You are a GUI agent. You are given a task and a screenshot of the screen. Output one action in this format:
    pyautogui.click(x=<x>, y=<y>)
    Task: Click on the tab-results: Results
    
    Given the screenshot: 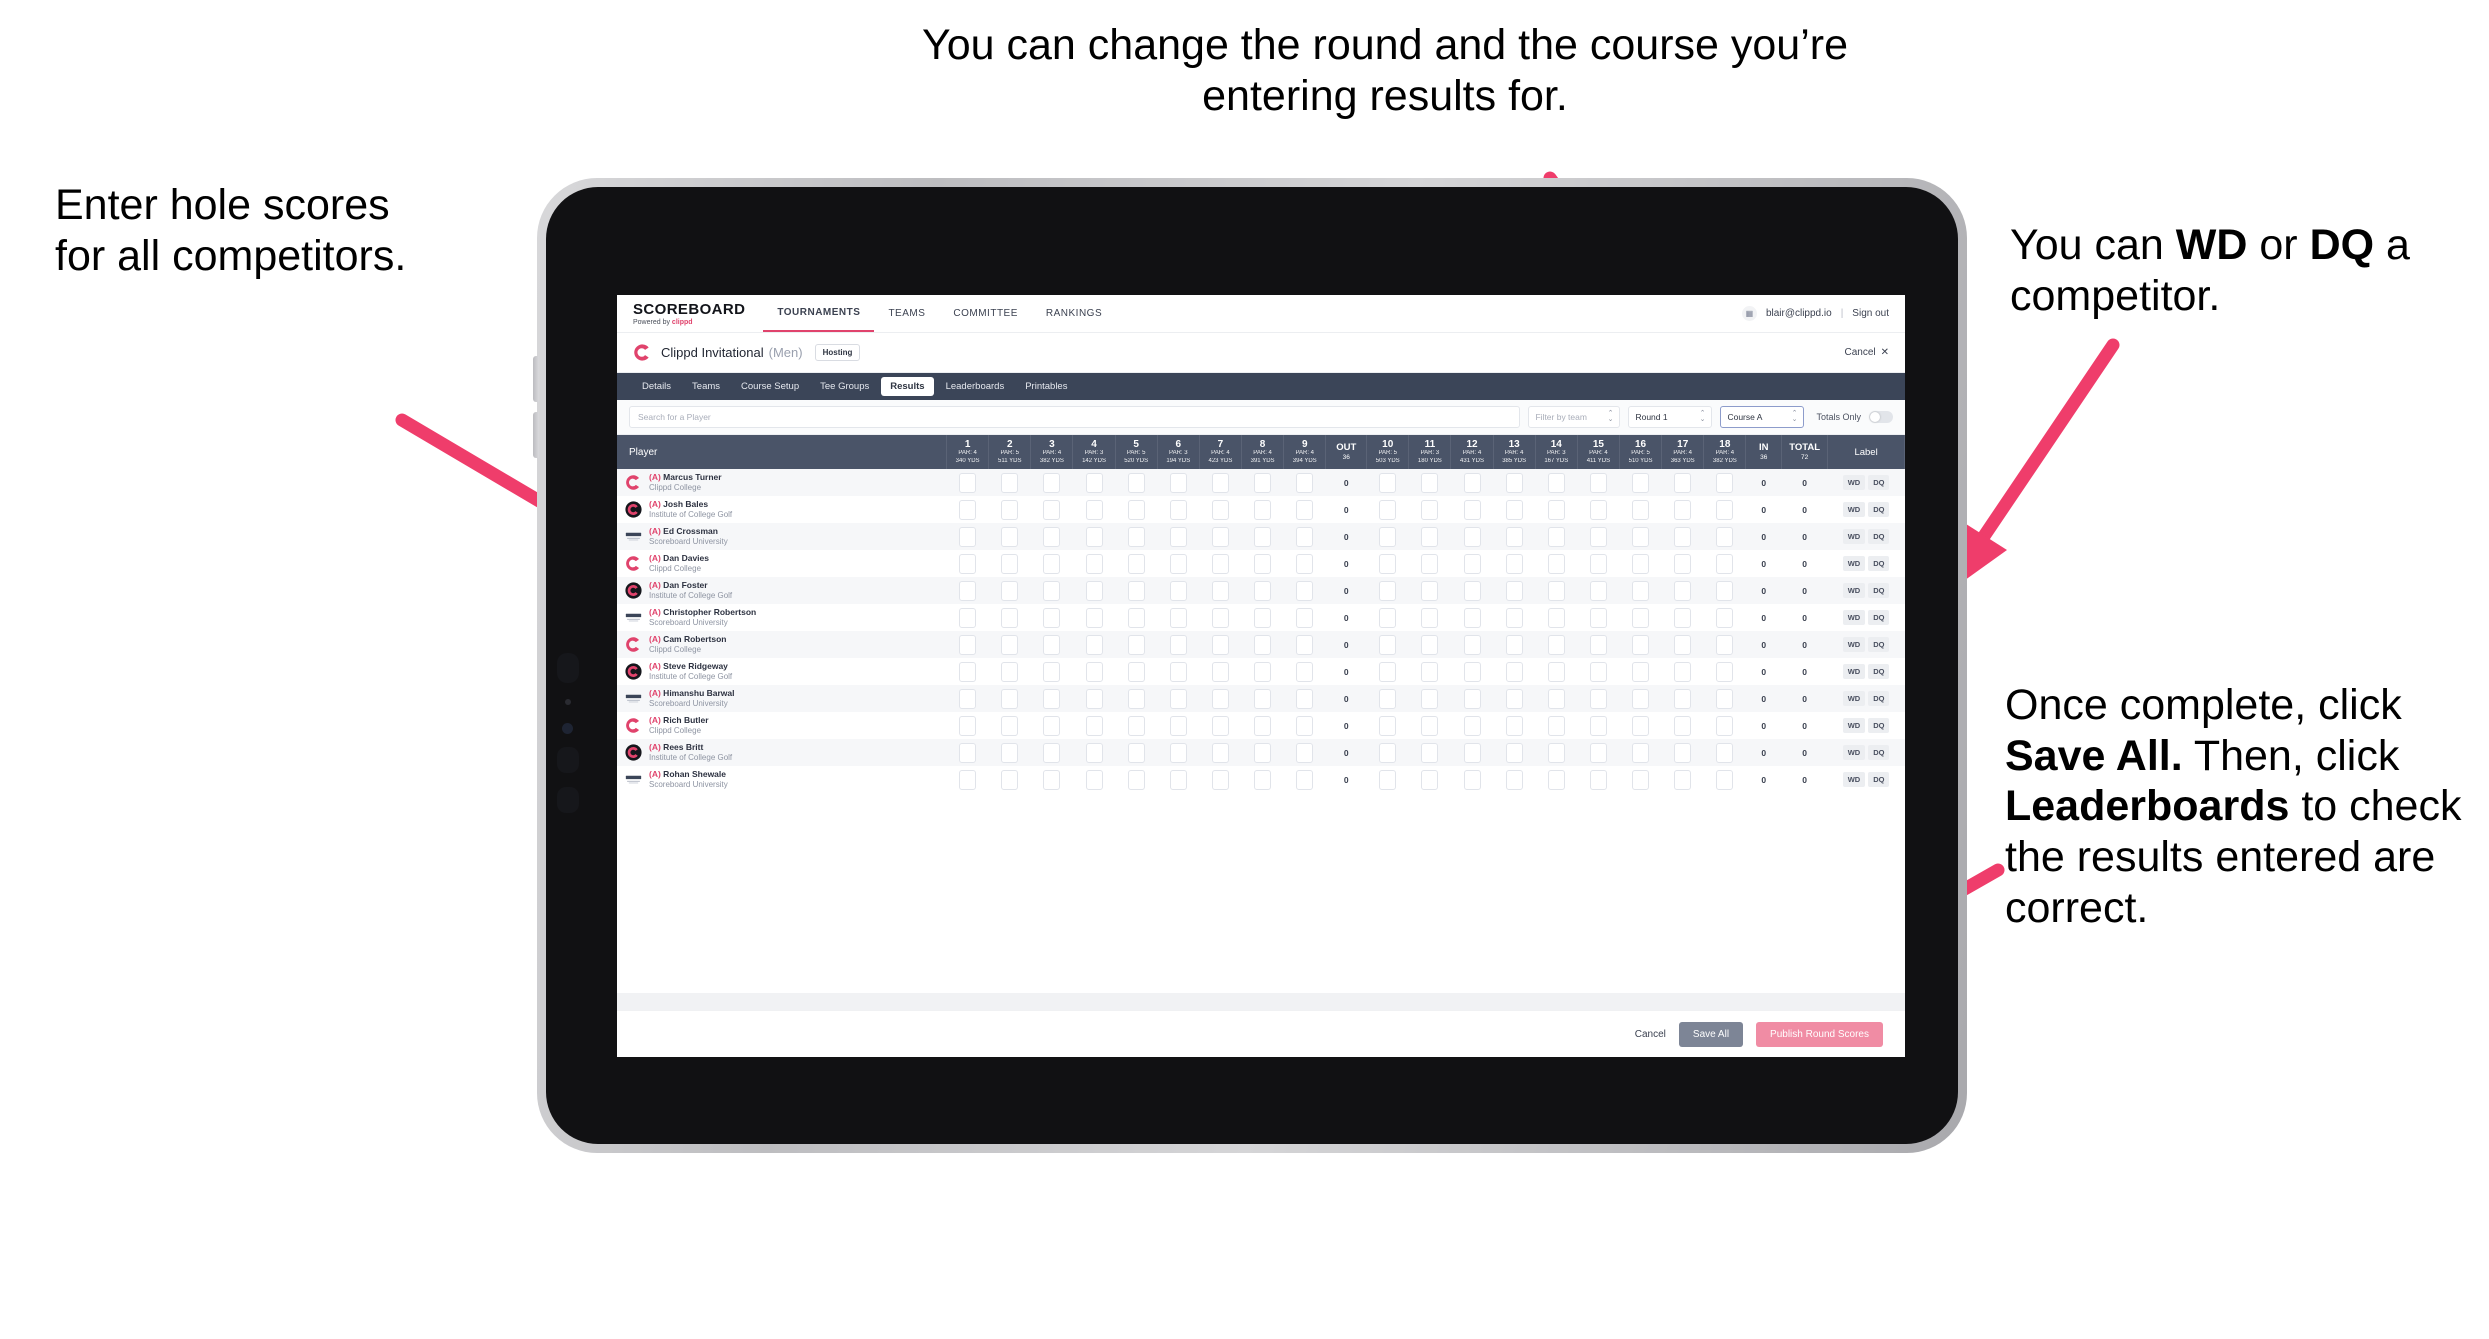 What is the action you would take?
    pyautogui.click(x=907, y=386)
    